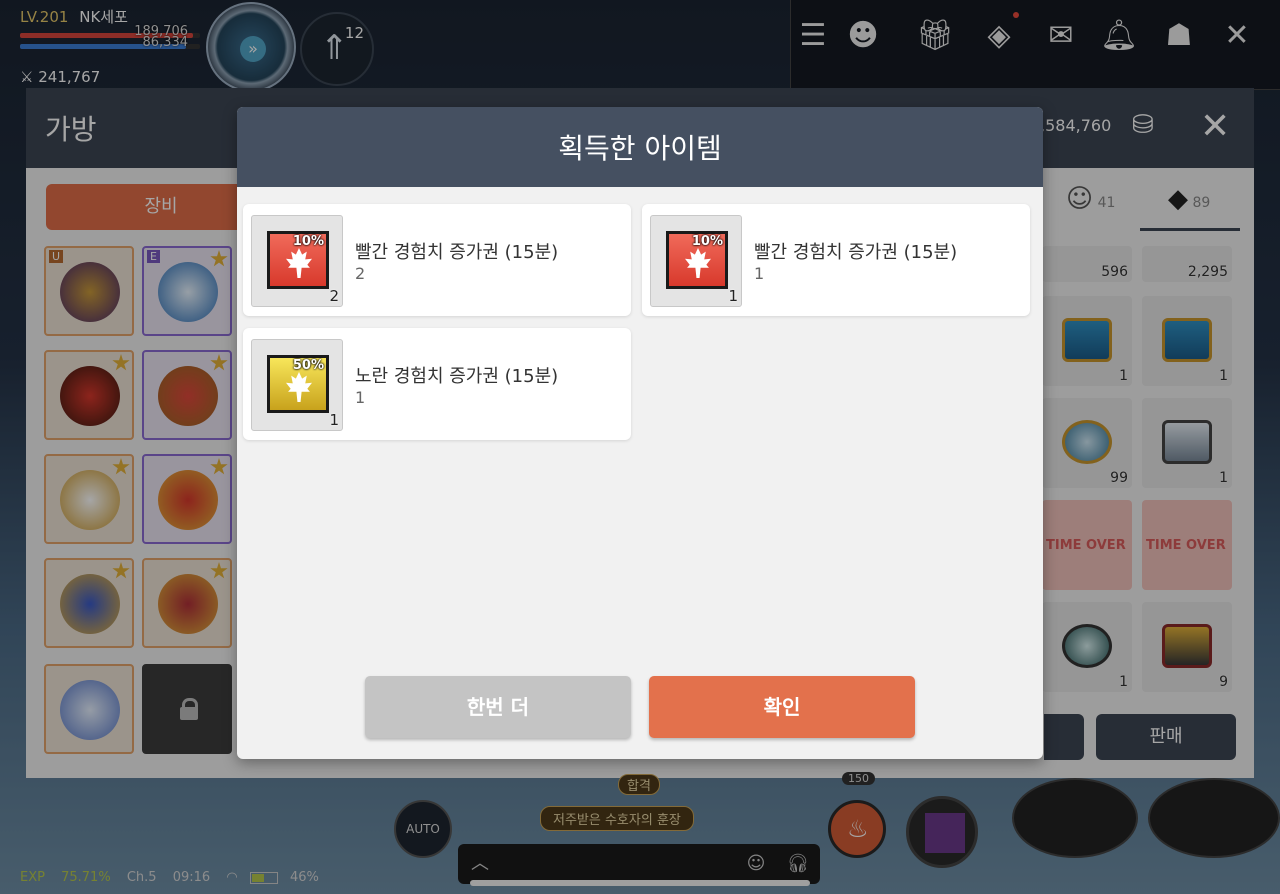 The height and width of the screenshot is (894, 1280). Describe the element at coordinates (498, 707) in the screenshot. I see `retry-button: 한번 더` at that location.